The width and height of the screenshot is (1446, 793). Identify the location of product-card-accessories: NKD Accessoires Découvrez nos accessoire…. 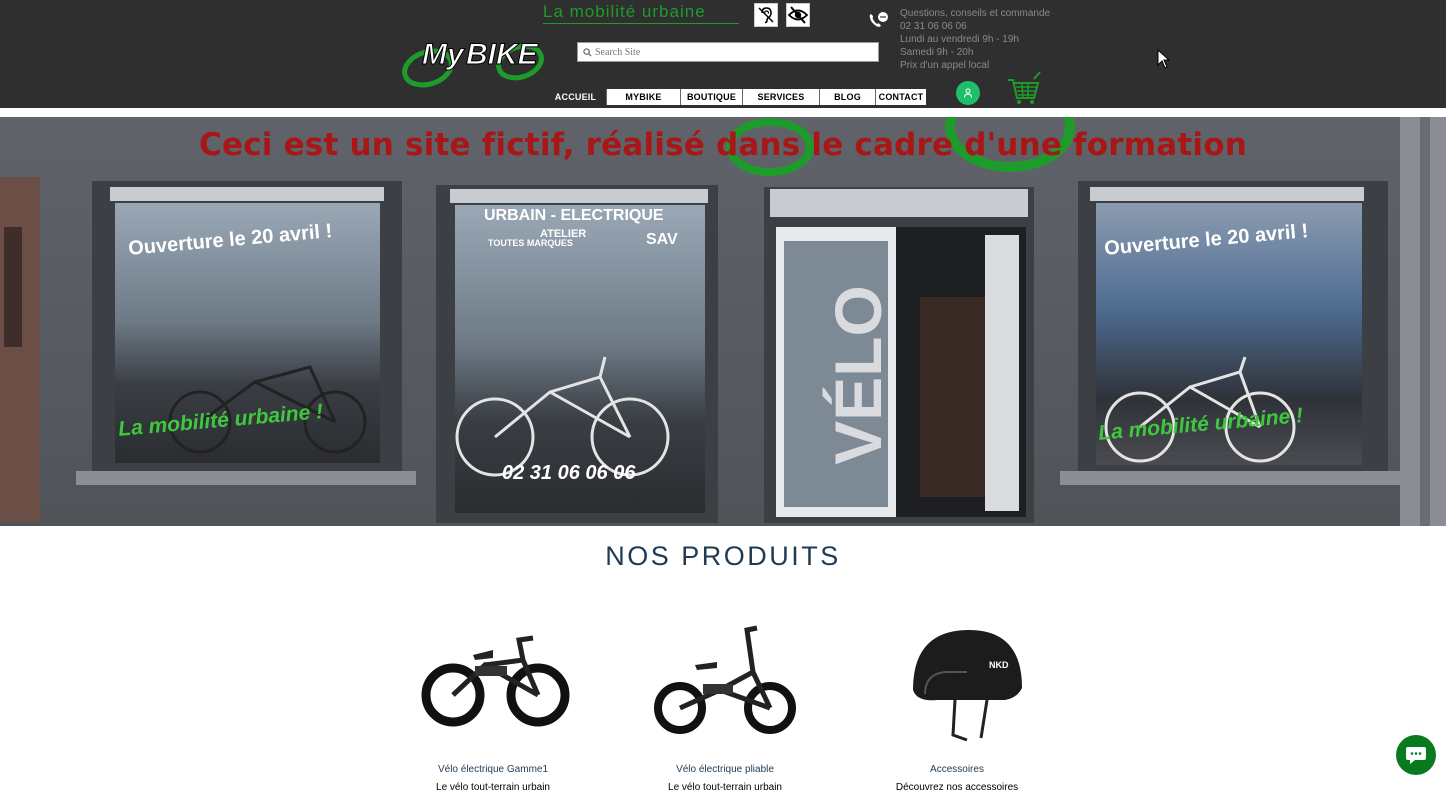
(957, 701).